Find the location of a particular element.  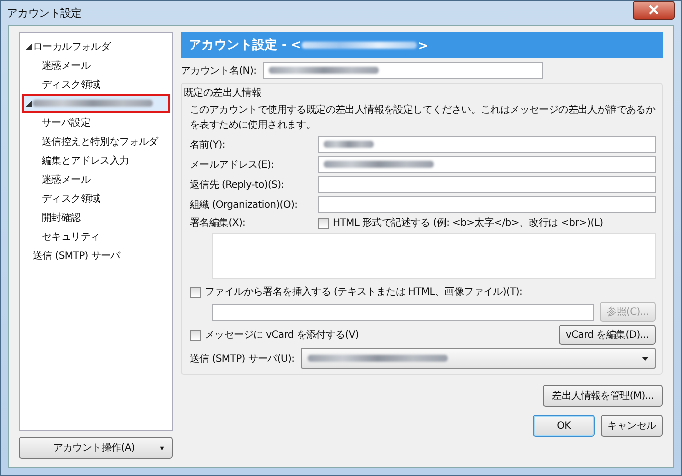

tree-item: 送信控えと特別なフォルダ is located at coordinates (96, 141).